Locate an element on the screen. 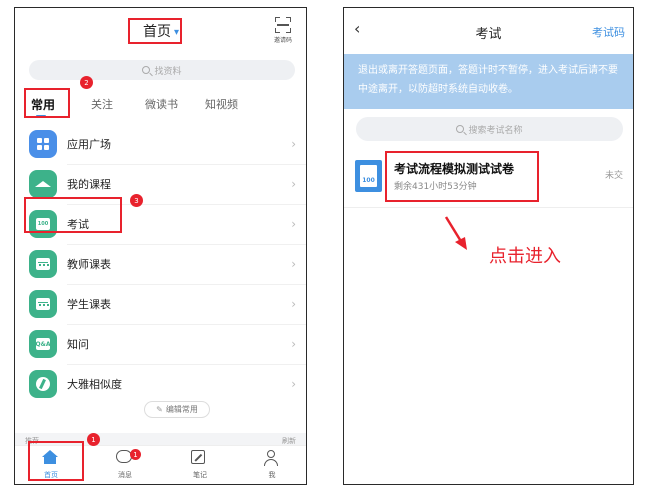 This screenshot has height=497, width=650. tabbar-label: 笔记 is located at coordinates (200, 475).